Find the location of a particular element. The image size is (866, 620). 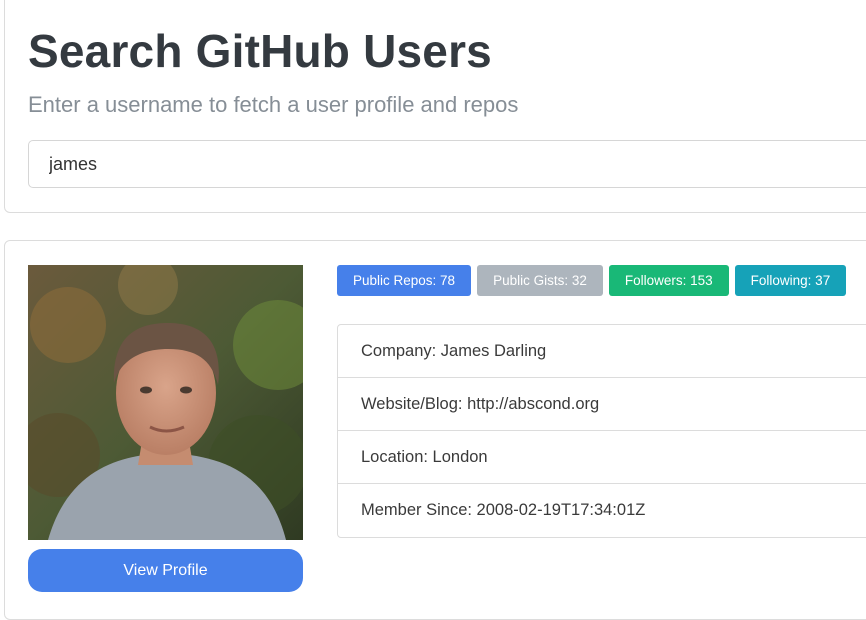

view-profile-button: View Profile is located at coordinates (165, 570).